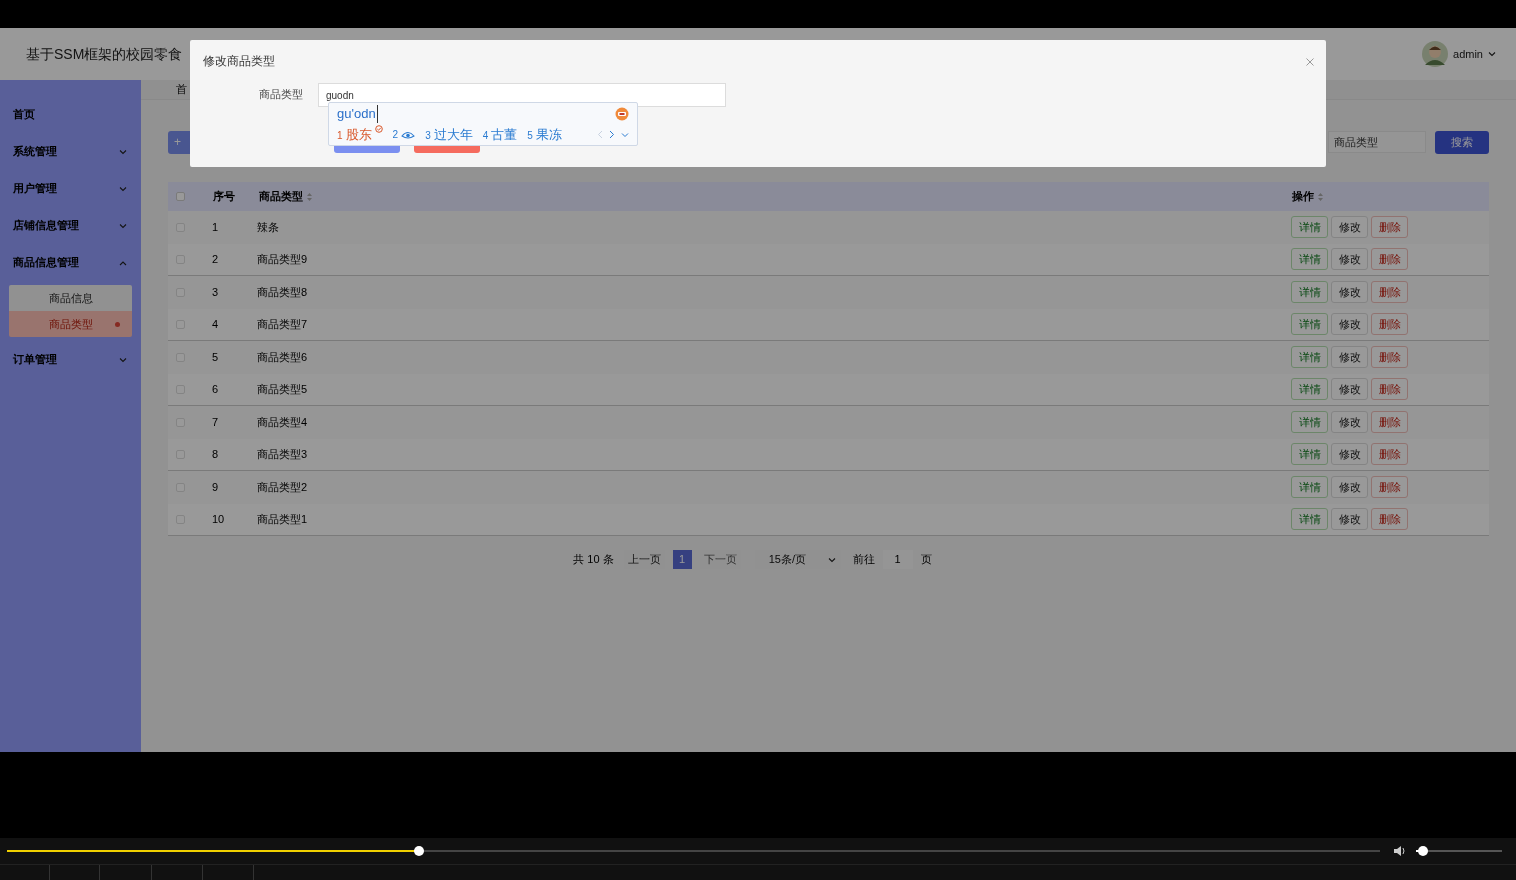 The width and height of the screenshot is (1516, 880). Describe the element at coordinates (70, 114) in the screenshot. I see `sidebar-item: 首页` at that location.